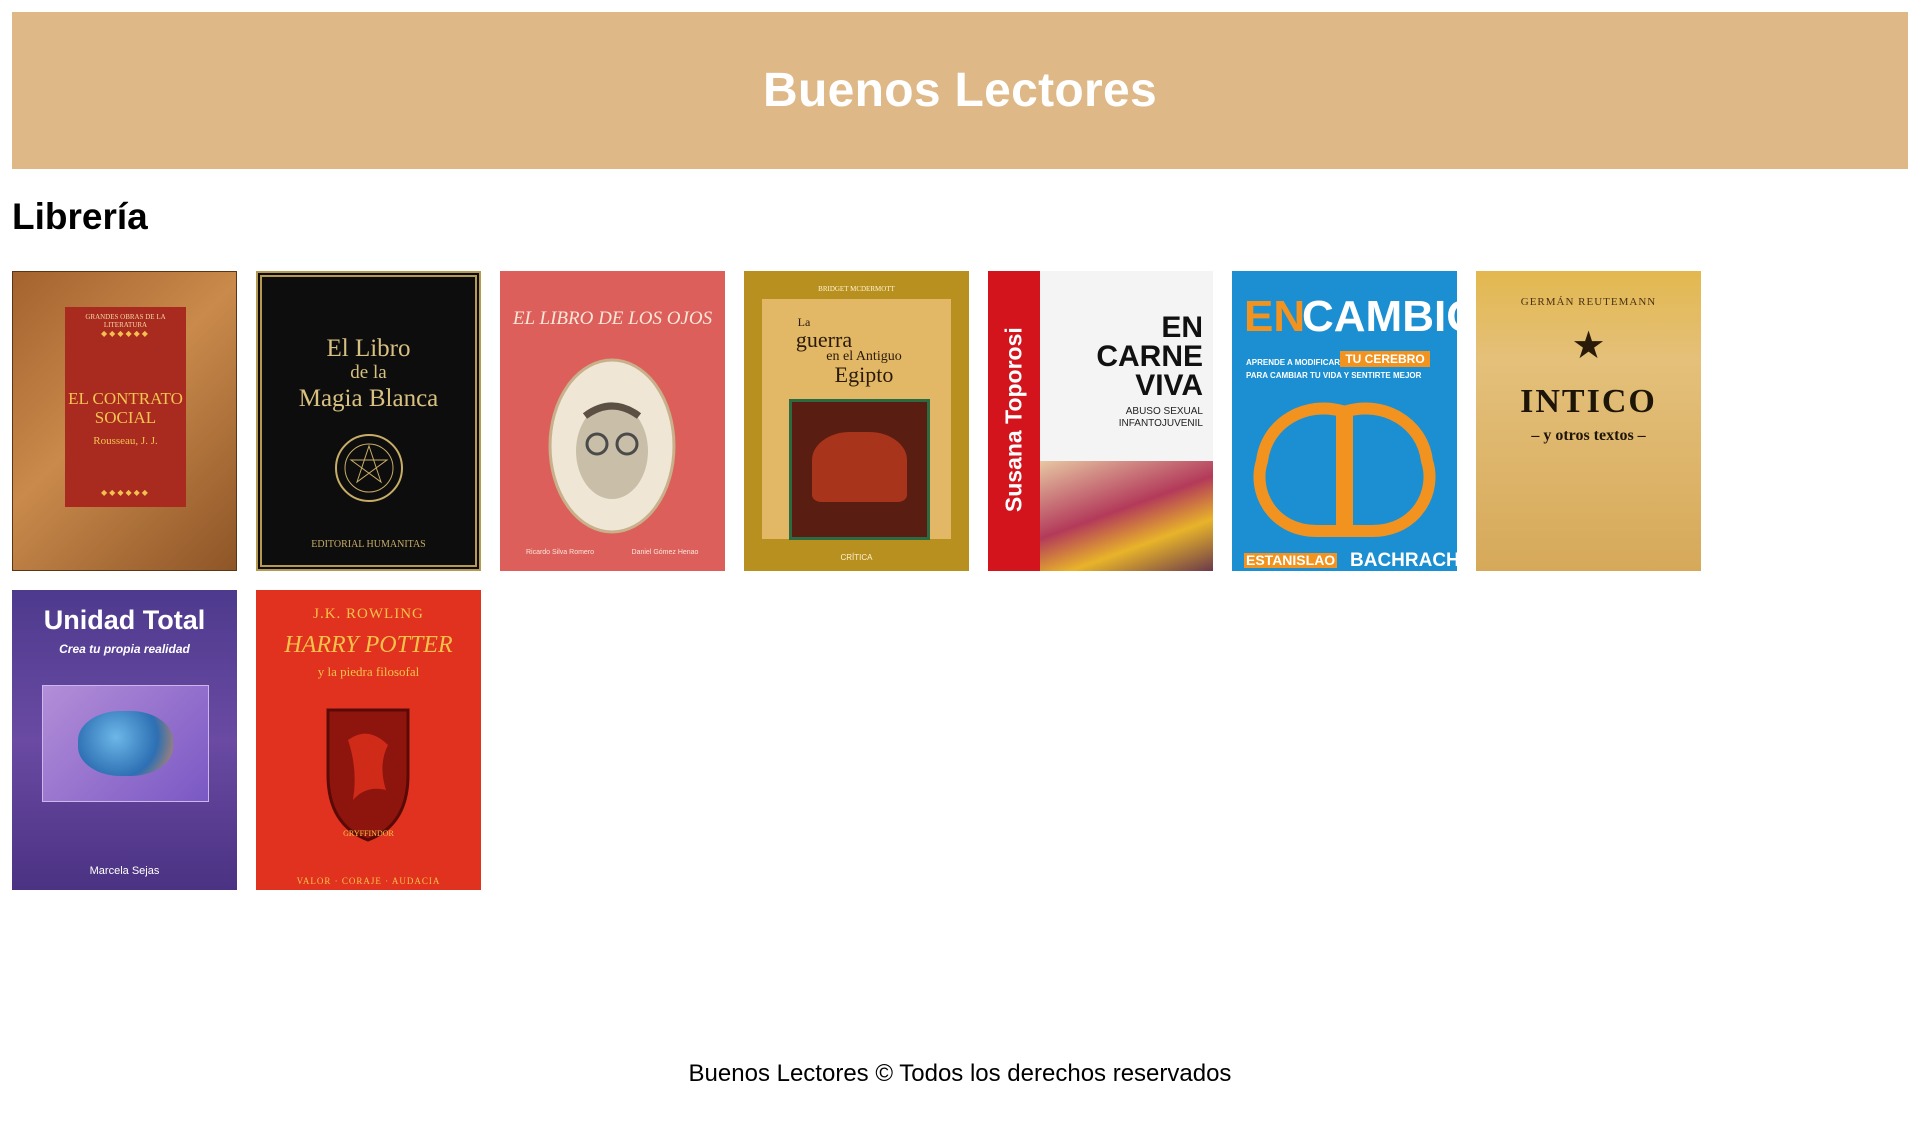 The image size is (1920, 1125). I want to click on book-title-line3: VIVA, so click(1169, 385).